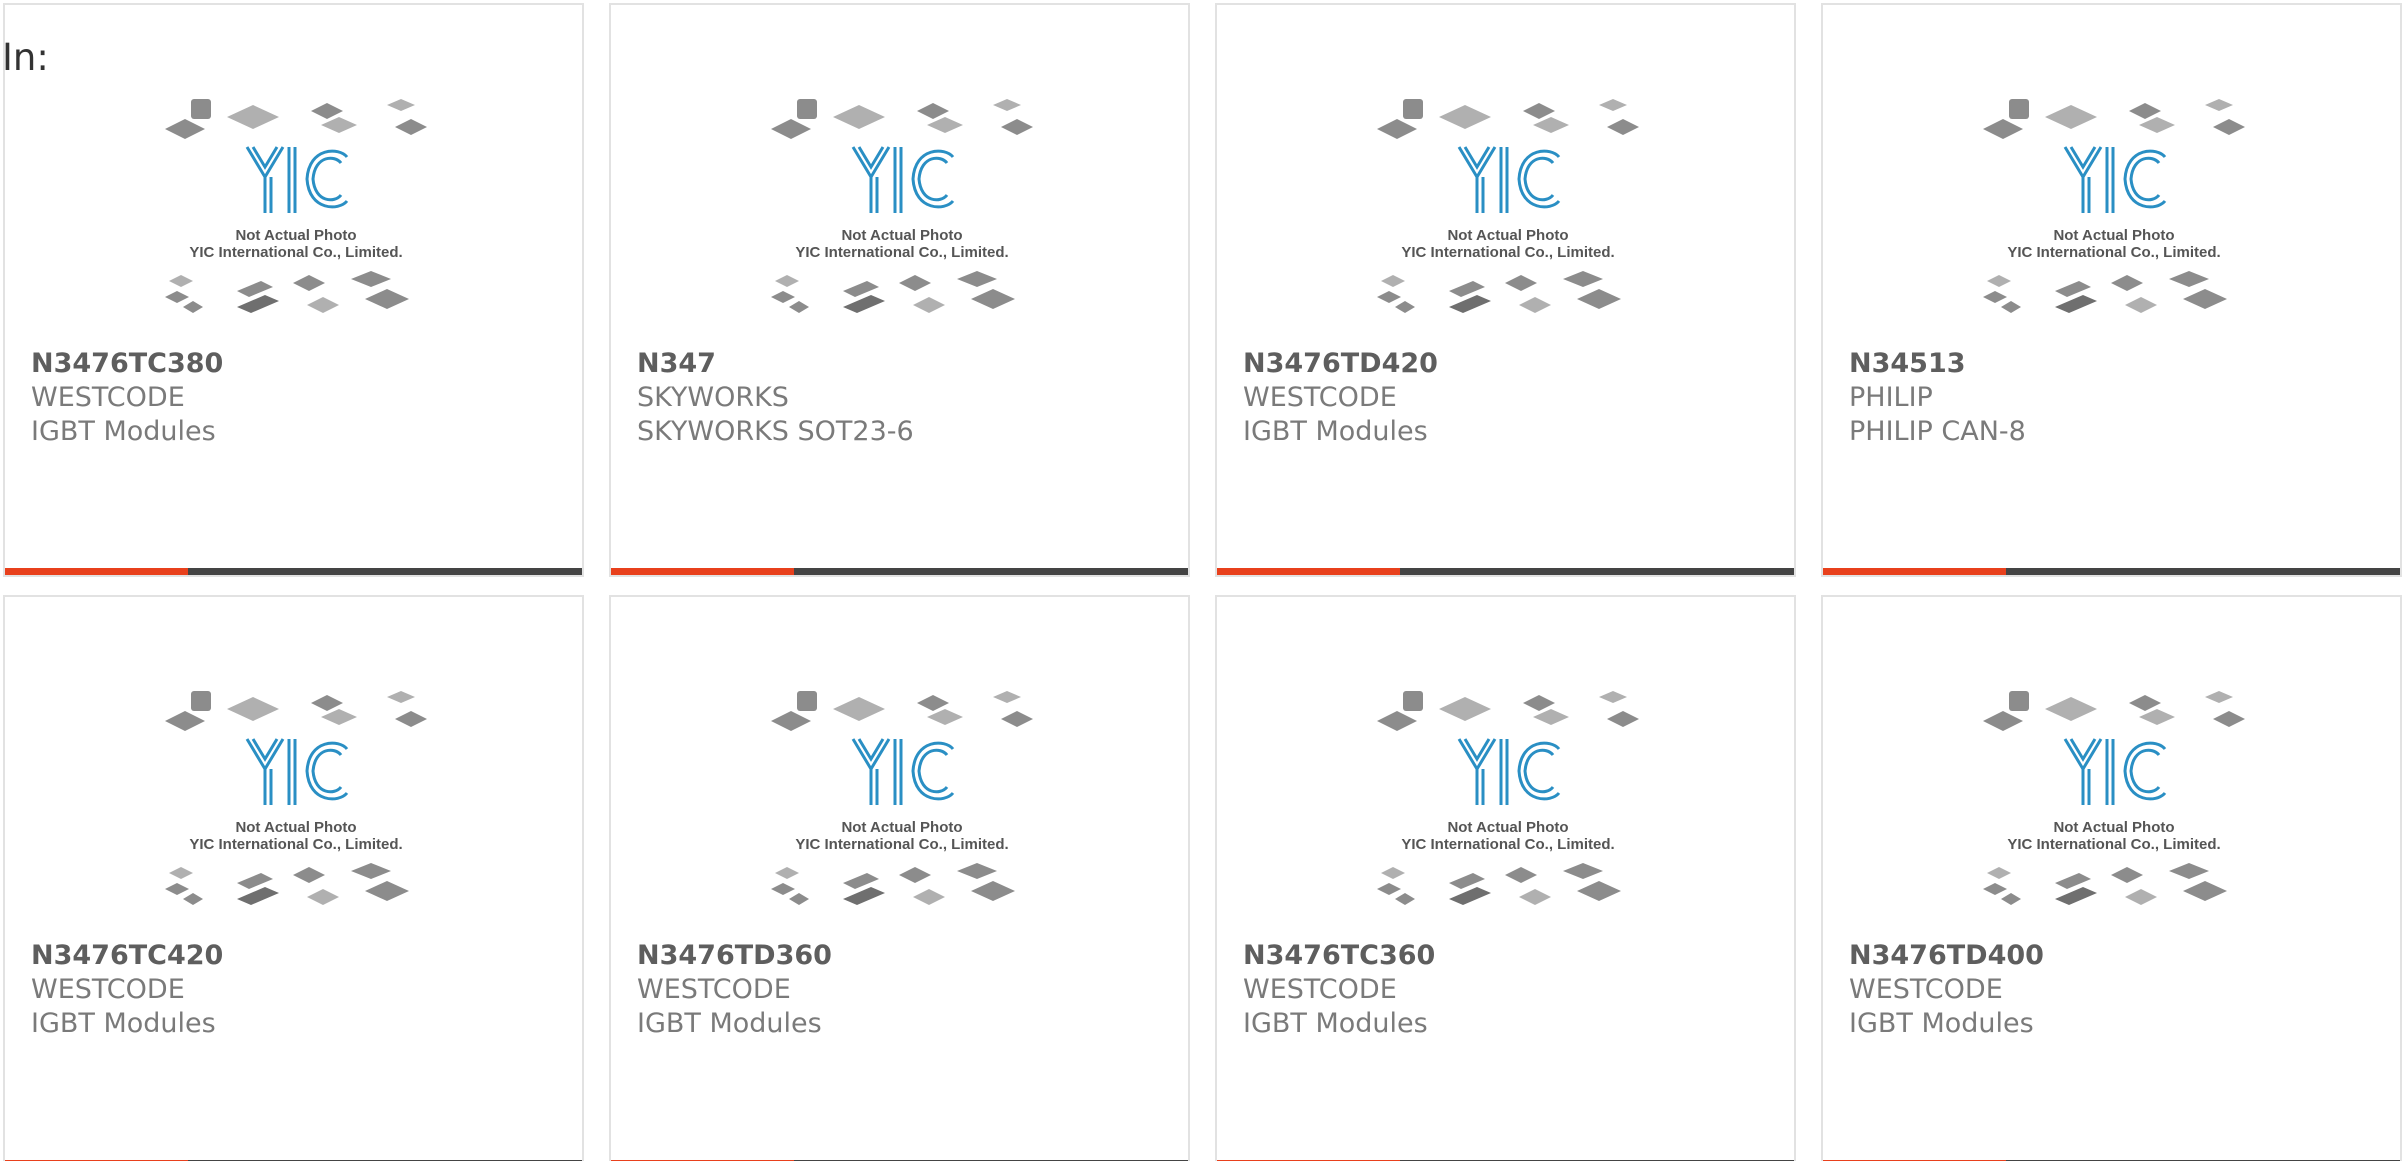 The height and width of the screenshot is (1161, 2406). What do you see at coordinates (775, 431) in the screenshot?
I see `product-category: SKYWORKS SOT23-6` at bounding box center [775, 431].